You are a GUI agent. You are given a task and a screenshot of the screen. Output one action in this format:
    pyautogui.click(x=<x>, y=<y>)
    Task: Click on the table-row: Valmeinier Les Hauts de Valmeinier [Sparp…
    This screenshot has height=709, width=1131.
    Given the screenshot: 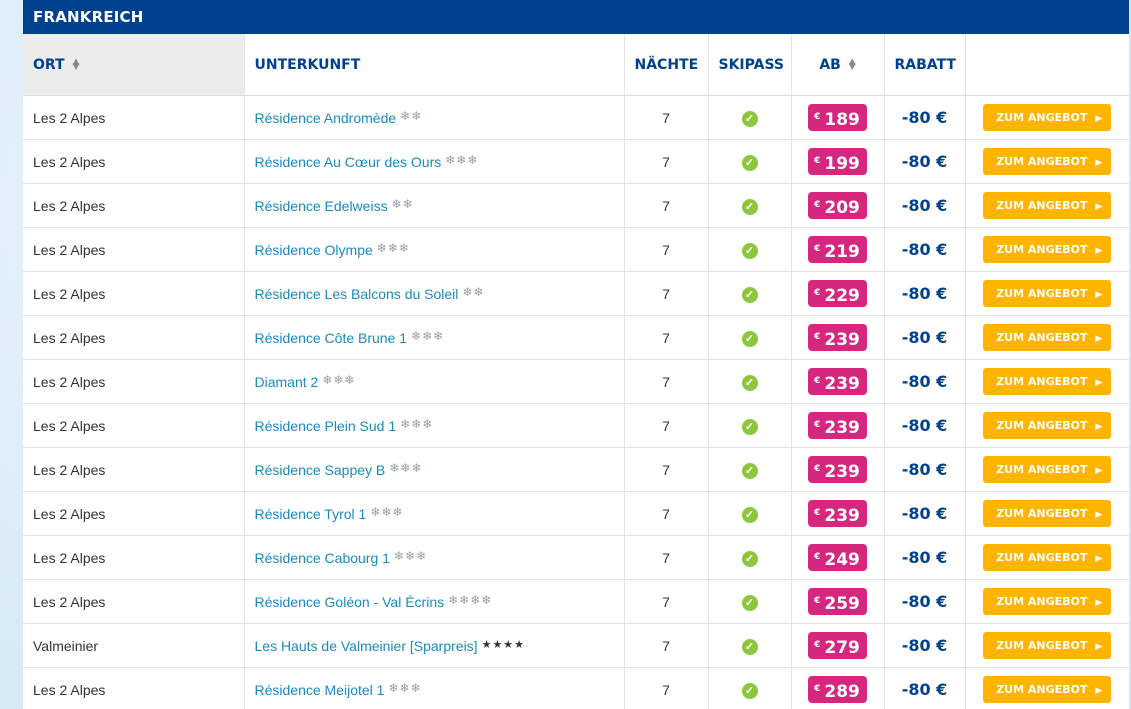 What is the action you would take?
    pyautogui.click(x=576, y=645)
    